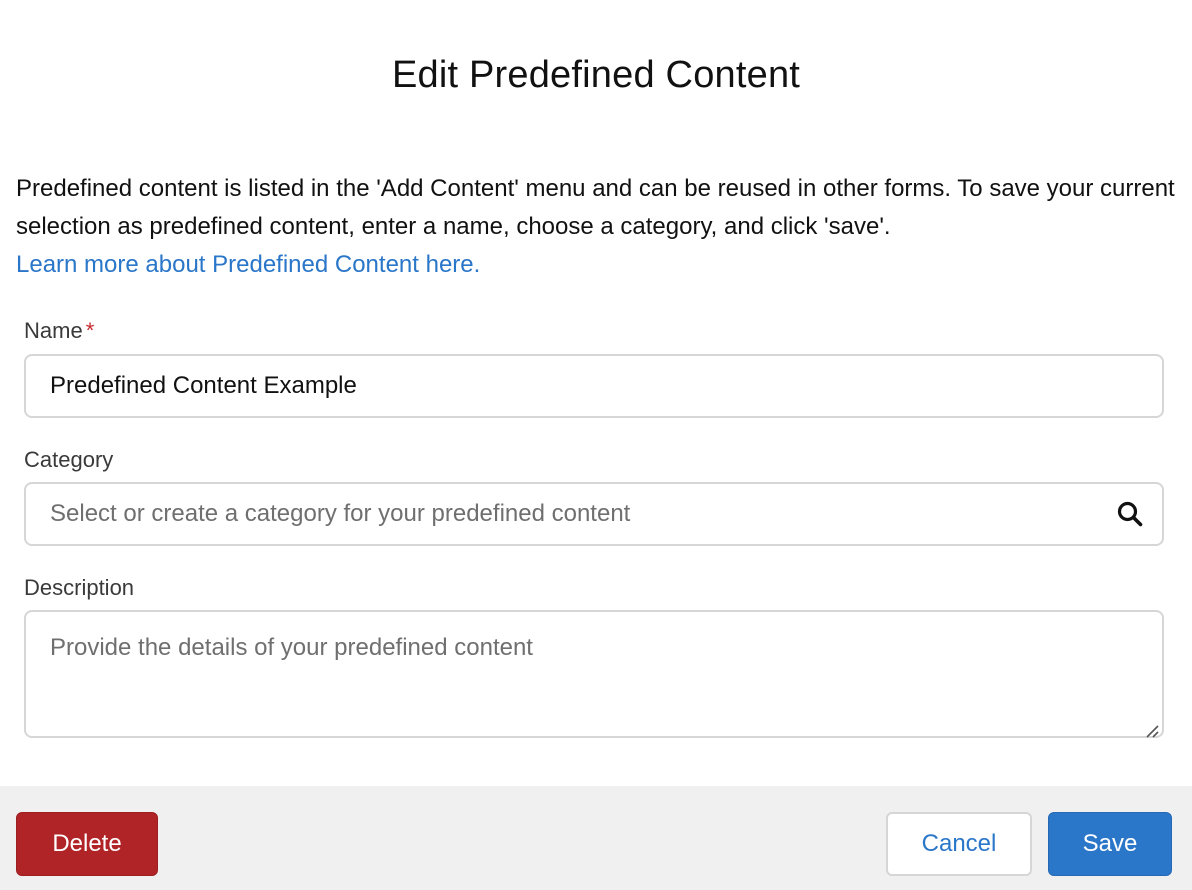 The image size is (1192, 890). Describe the element at coordinates (53, 330) in the screenshot. I see `name-label-text: Name` at that location.